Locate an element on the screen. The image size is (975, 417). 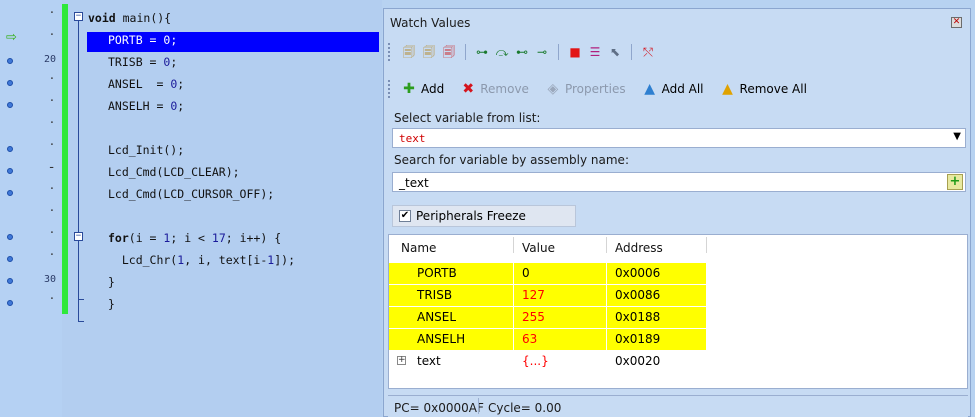
dropdown-arrow-icon: ▼ is located at coordinates (957, 136).